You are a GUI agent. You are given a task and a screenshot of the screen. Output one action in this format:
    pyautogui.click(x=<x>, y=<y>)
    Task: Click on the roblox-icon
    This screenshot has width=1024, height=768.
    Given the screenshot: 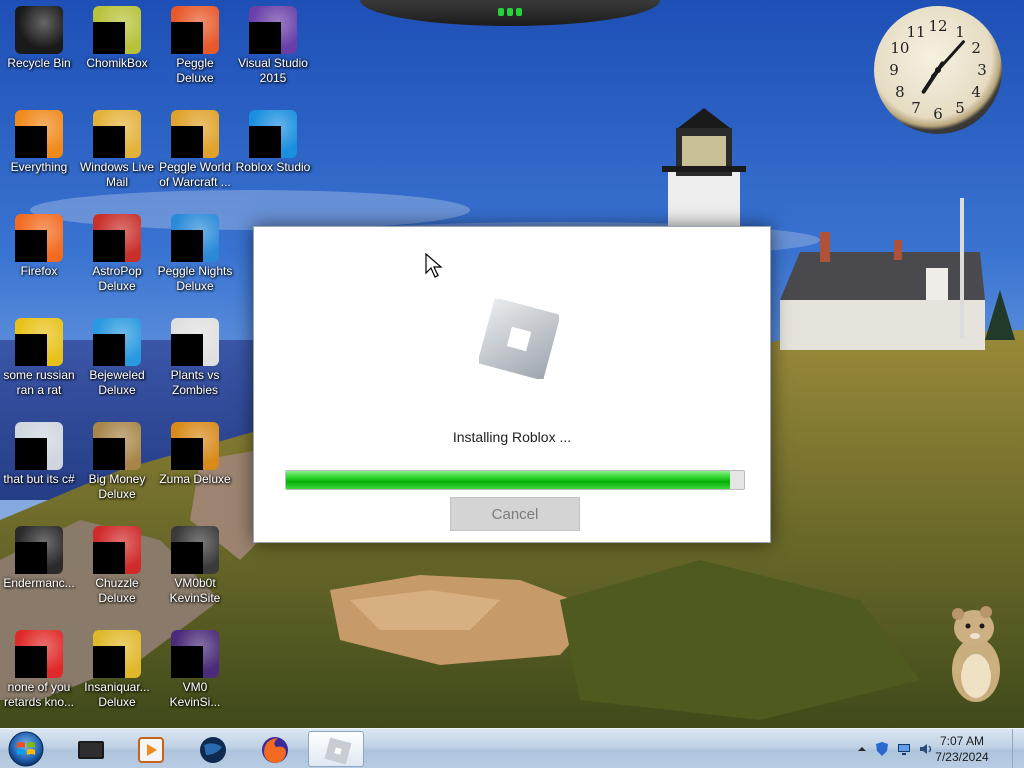 What is the action you would take?
    pyautogui.click(x=338, y=751)
    